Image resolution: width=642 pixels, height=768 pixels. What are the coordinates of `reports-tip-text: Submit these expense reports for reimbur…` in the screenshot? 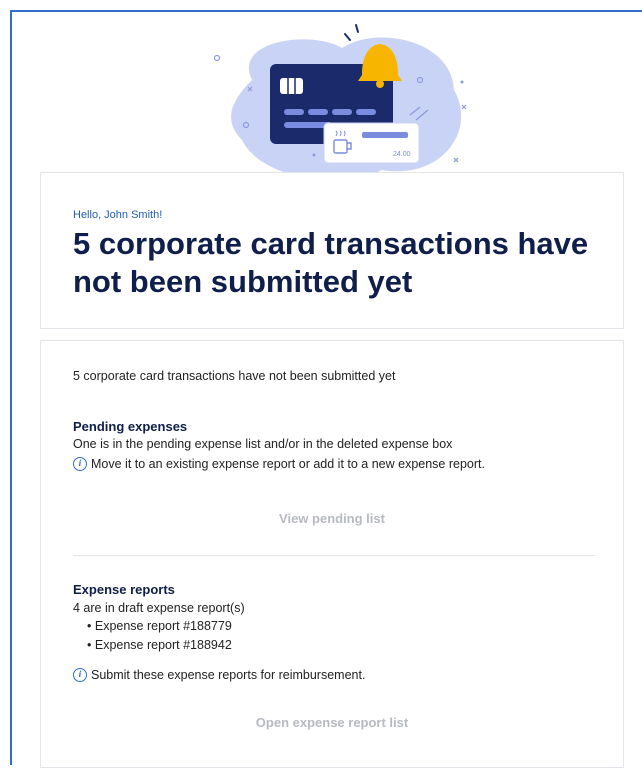 It's located at (228, 675).